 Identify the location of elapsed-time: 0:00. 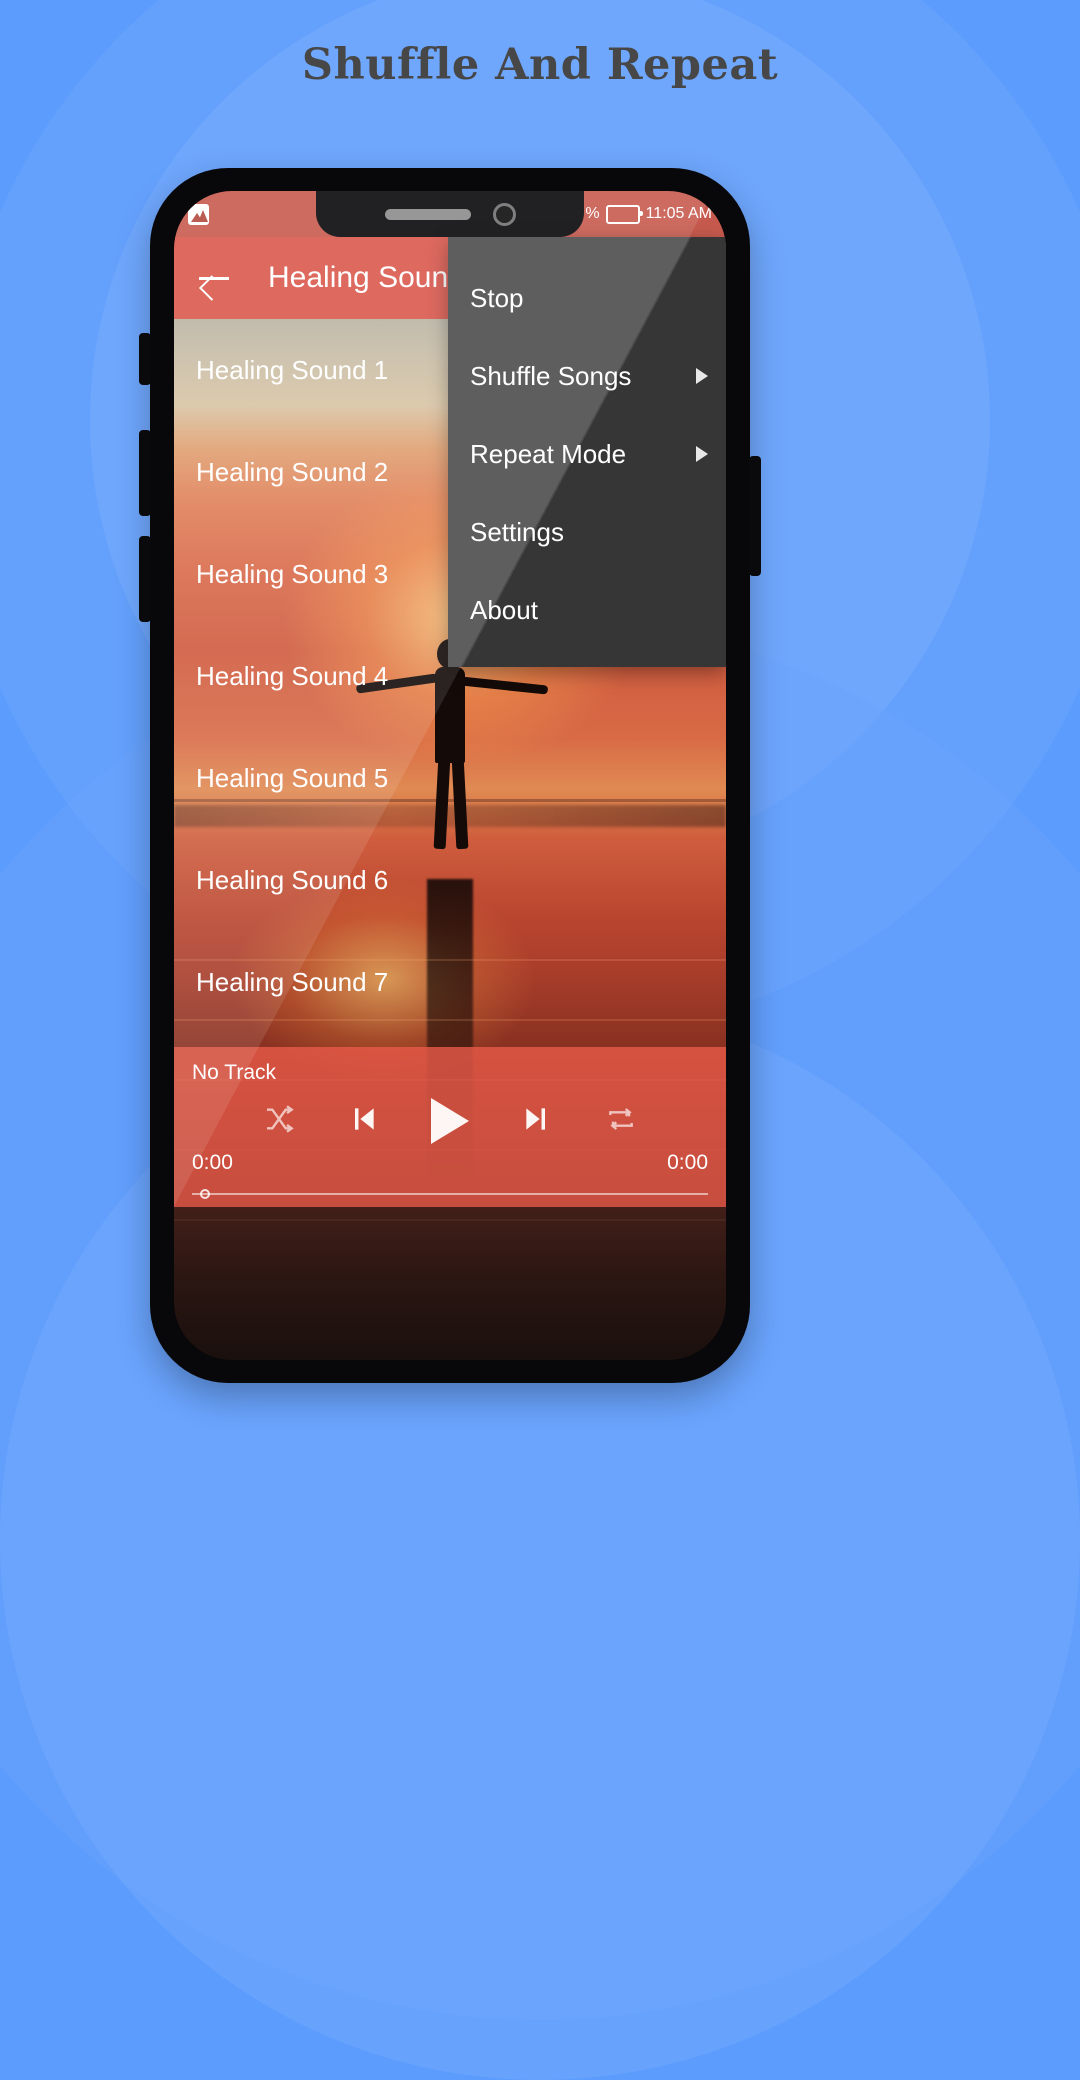
(212, 1162).